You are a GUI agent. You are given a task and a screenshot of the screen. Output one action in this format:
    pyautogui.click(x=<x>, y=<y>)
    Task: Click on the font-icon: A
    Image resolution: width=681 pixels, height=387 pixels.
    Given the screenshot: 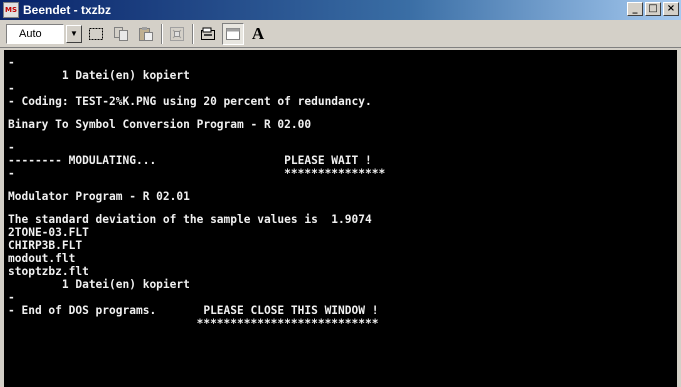 What is the action you would take?
    pyautogui.click(x=258, y=34)
    